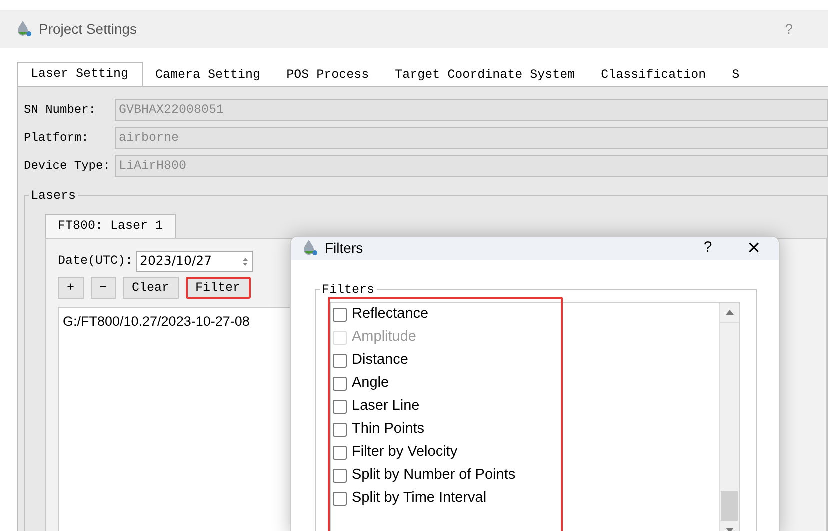 The height and width of the screenshot is (531, 828). I want to click on filter-checkbox: Laser Line, so click(526, 407).